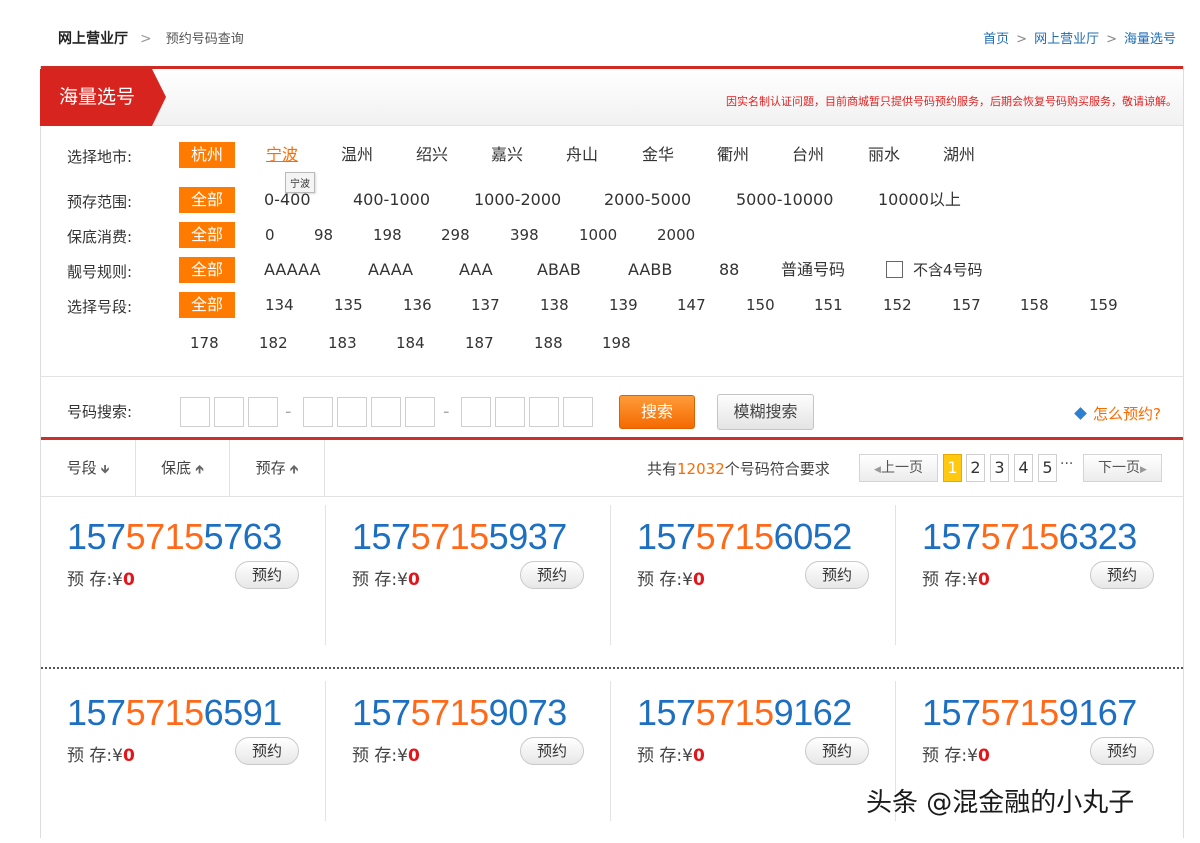 This screenshot has width=1200, height=843. Describe the element at coordinates (623, 305) in the screenshot. I see `segment-option-139: 139` at that location.